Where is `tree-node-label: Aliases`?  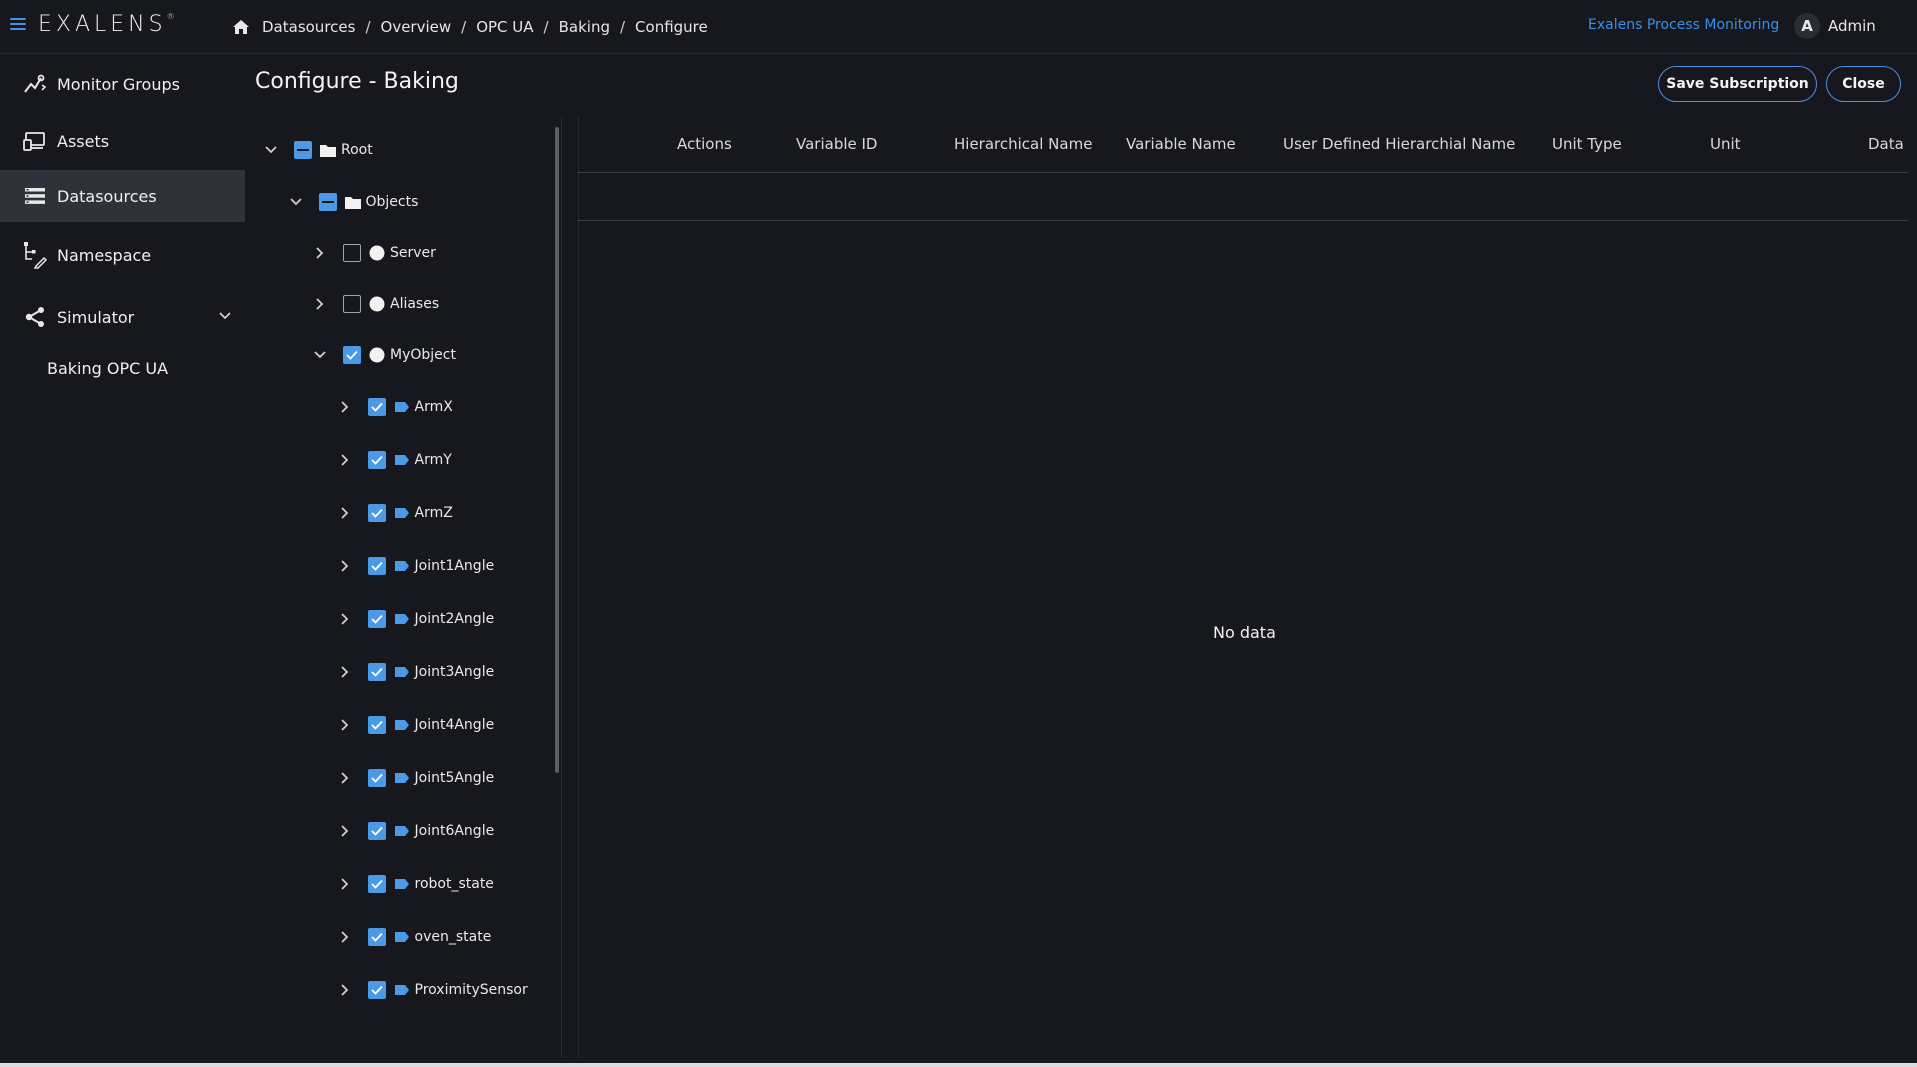 tree-node-label: Aliases is located at coordinates (415, 304).